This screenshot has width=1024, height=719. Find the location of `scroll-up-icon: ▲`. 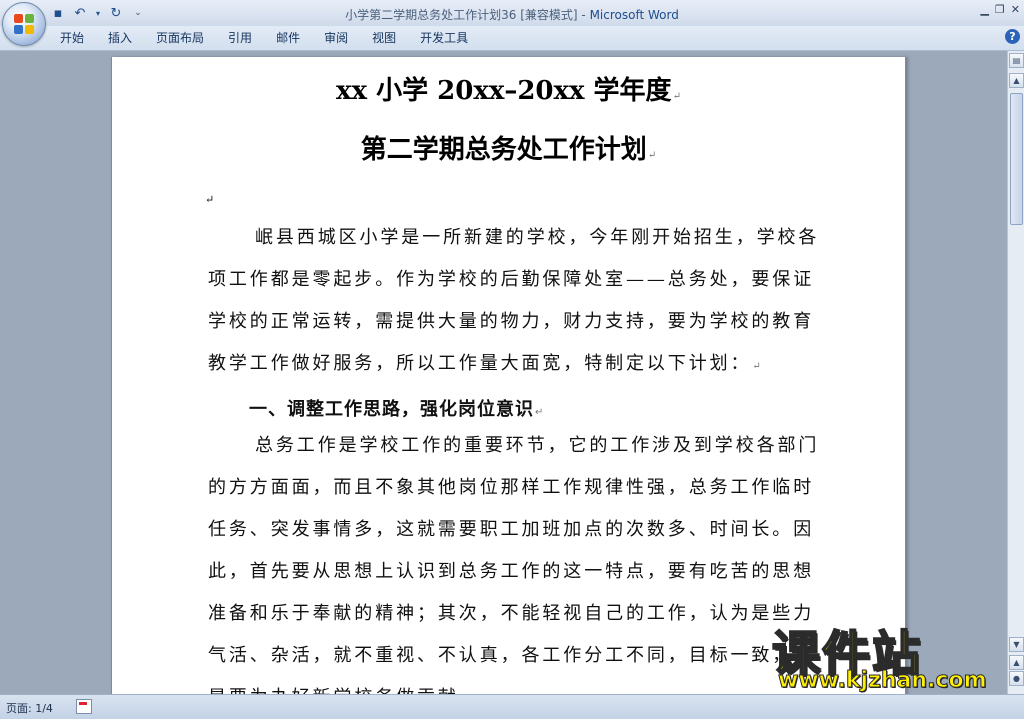

scroll-up-icon: ▲ is located at coordinates (1016, 80).